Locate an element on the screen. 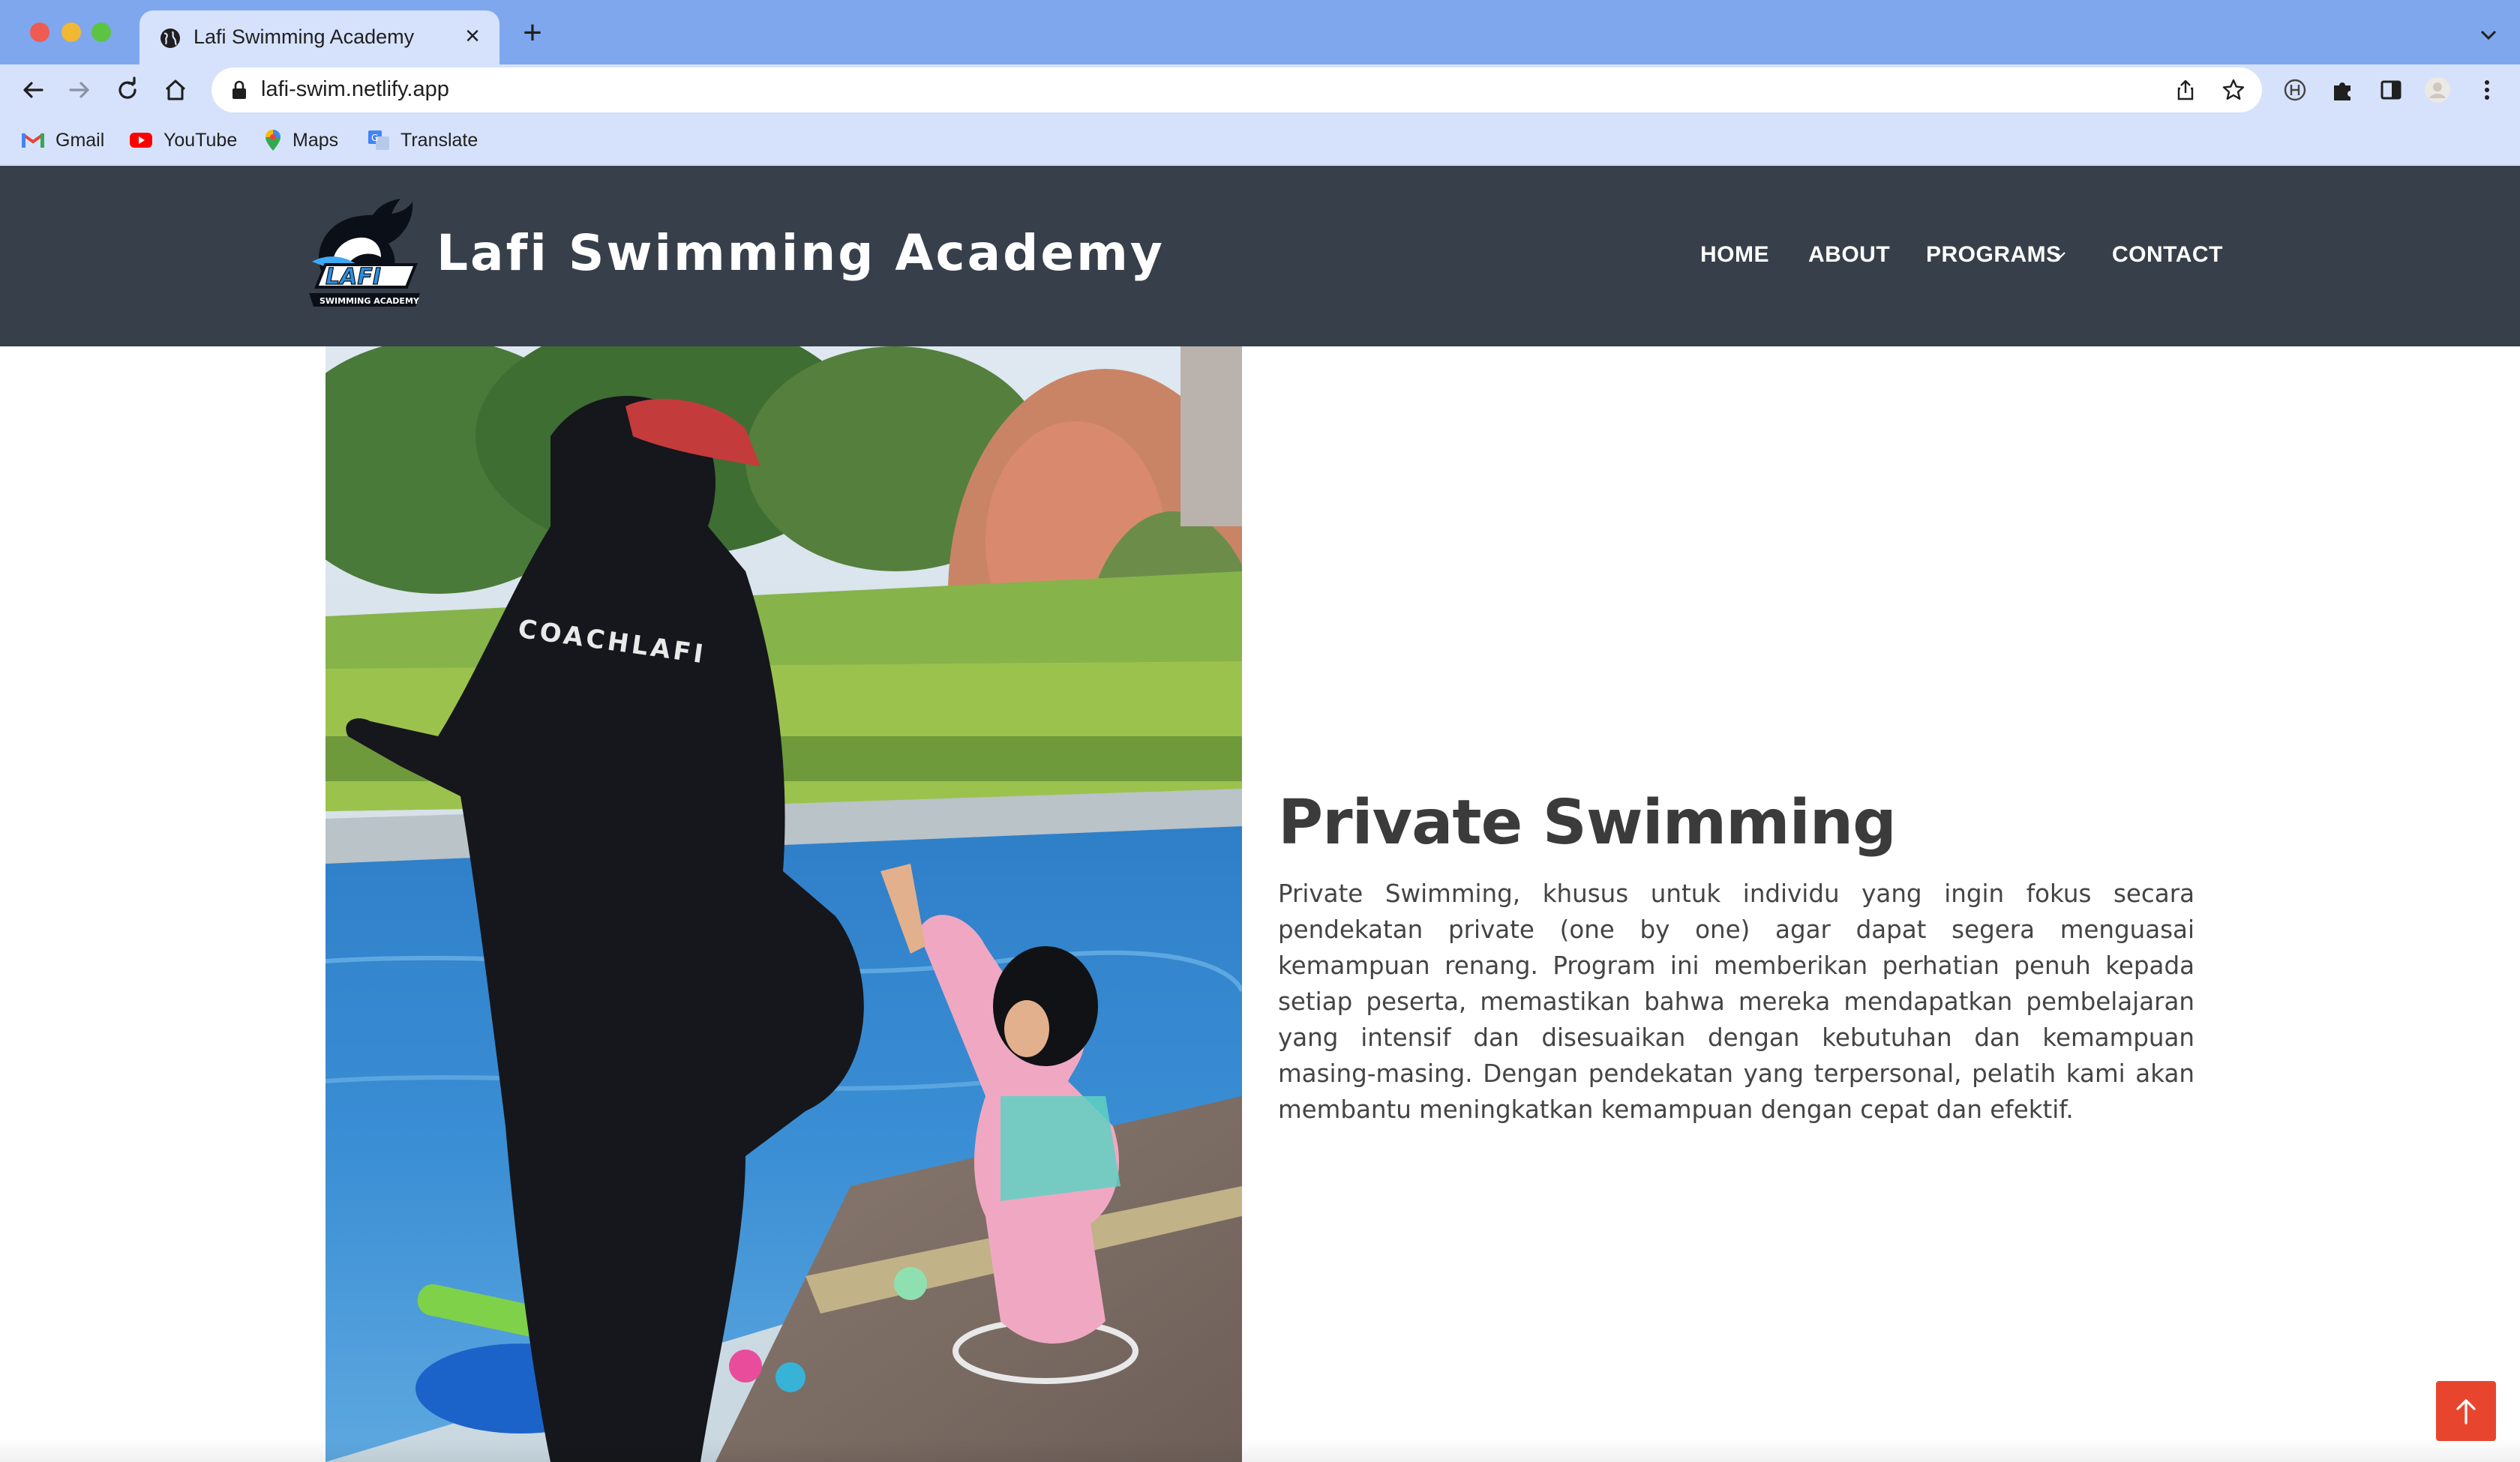 This screenshot has height=1462, width=2520. extensions-puzzle-icon is located at coordinates (2343, 90).